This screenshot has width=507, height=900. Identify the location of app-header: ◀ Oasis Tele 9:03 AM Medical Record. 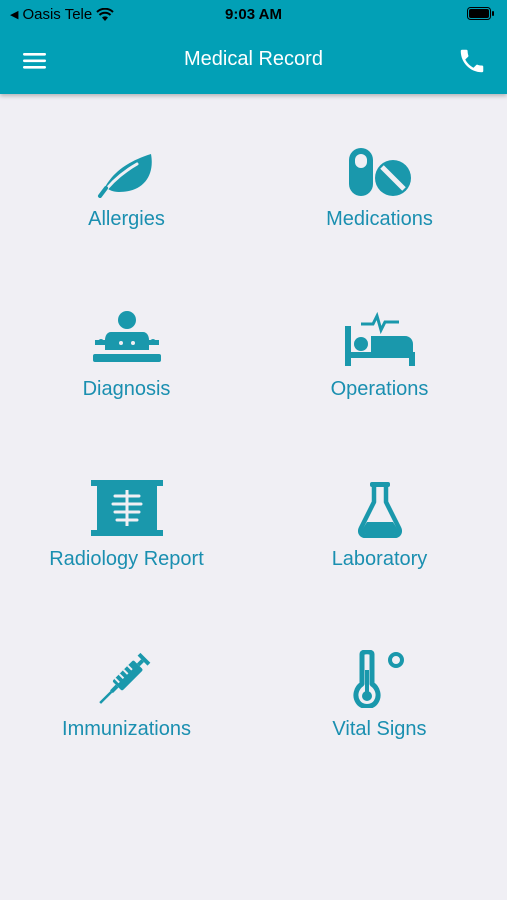
(253, 47).